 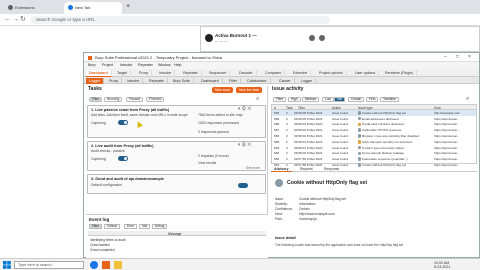 What do you see at coordinates (340, 39) in the screenshot?
I see `background-window-header: Activa Burnout 1 — — — —` at bounding box center [340, 39].